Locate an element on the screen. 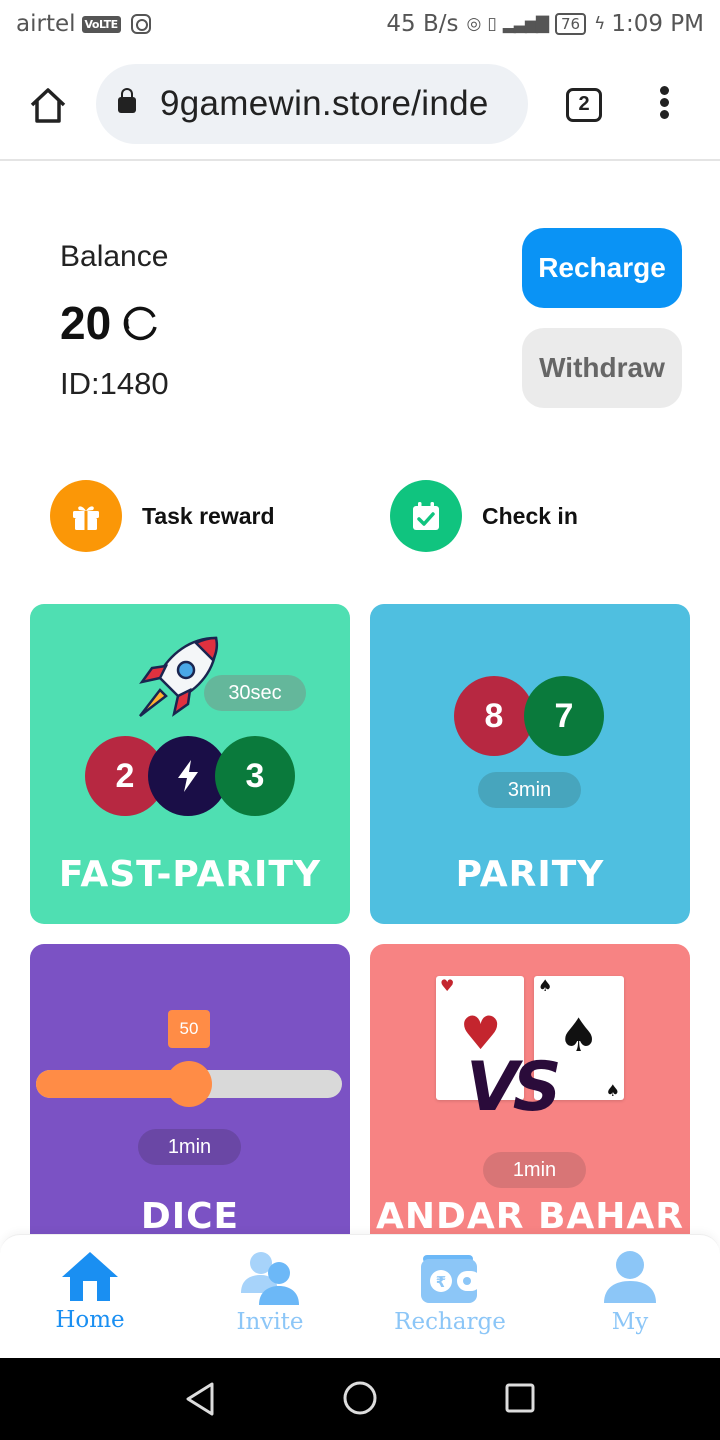  invite-icon is located at coordinates (270, 1278).